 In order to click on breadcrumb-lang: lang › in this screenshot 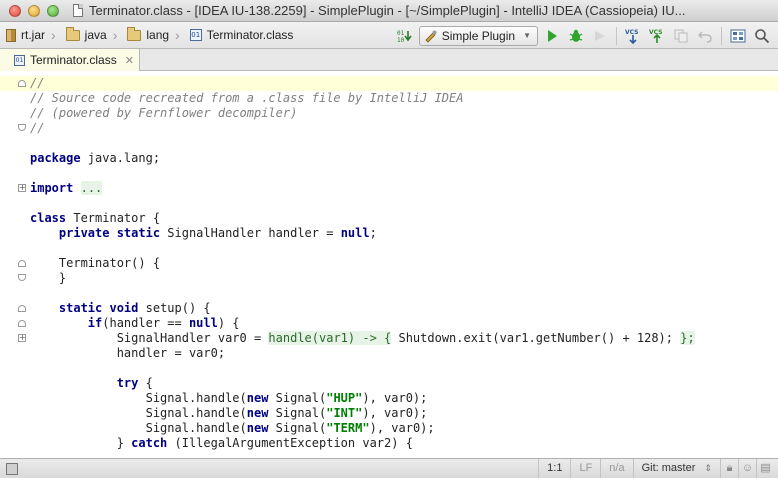, I will do `click(152, 35)`.